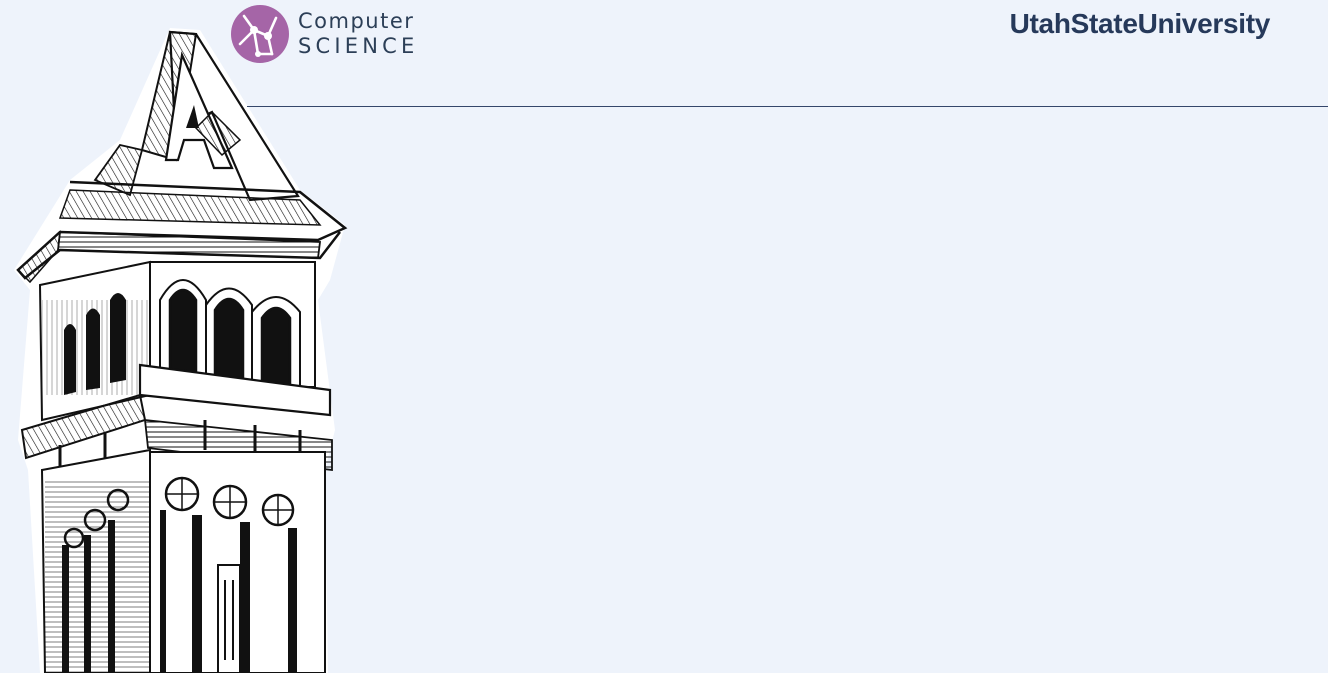  Describe the element at coordinates (787, 106) in the screenshot. I see `header-divider` at that location.